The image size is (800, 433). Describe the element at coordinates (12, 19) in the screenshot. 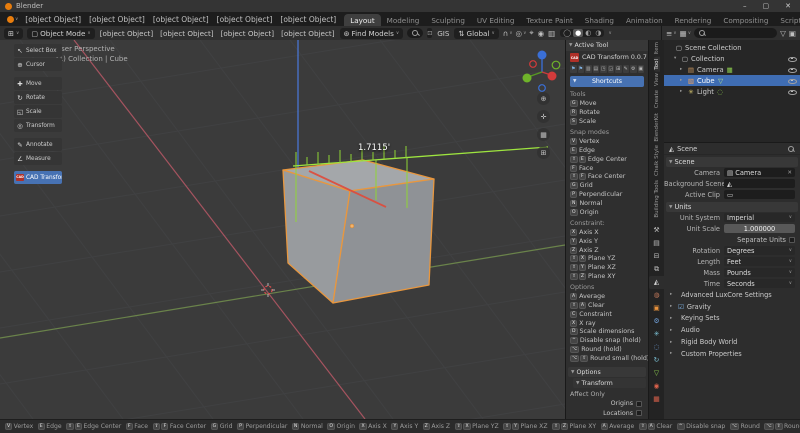

I see `blender-menu-icon: ∨` at that location.